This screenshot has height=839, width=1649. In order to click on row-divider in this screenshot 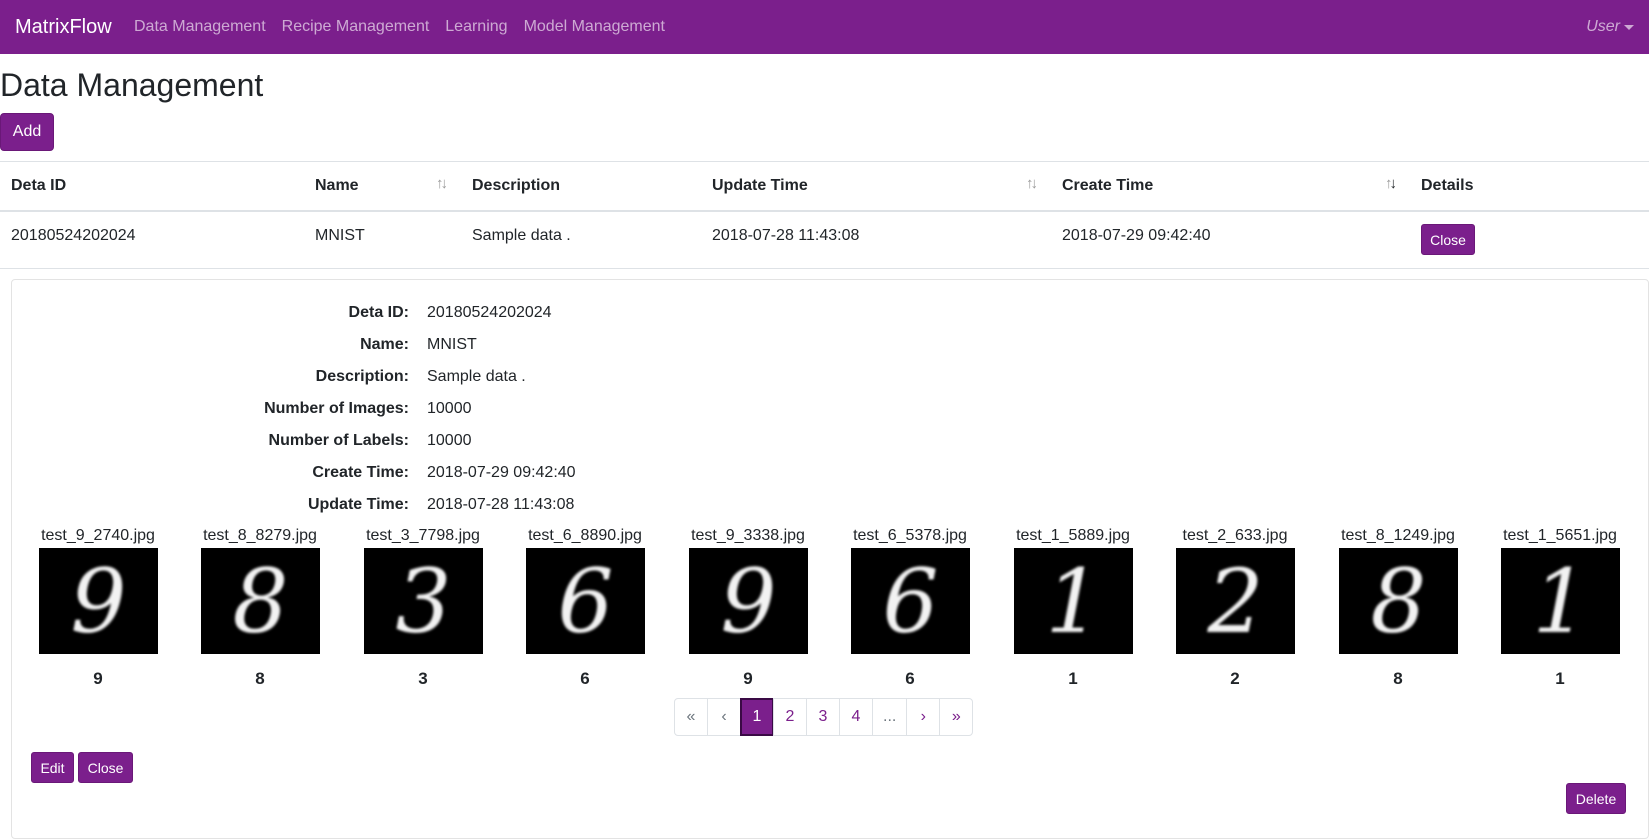, I will do `click(824, 268)`.